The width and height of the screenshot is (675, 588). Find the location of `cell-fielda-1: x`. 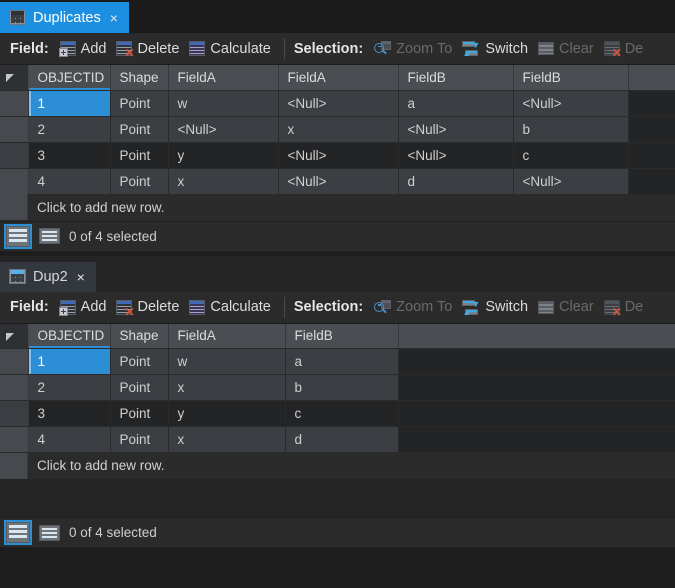

cell-fielda-1: x is located at coordinates (223, 181).